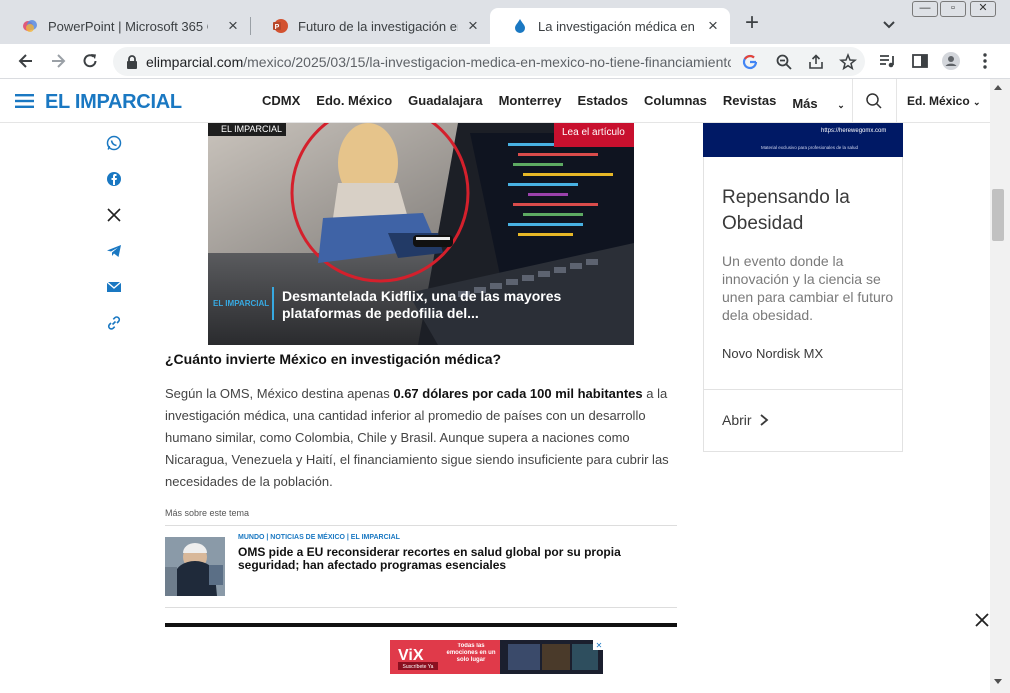  I want to click on email-icon, so click(114, 287).